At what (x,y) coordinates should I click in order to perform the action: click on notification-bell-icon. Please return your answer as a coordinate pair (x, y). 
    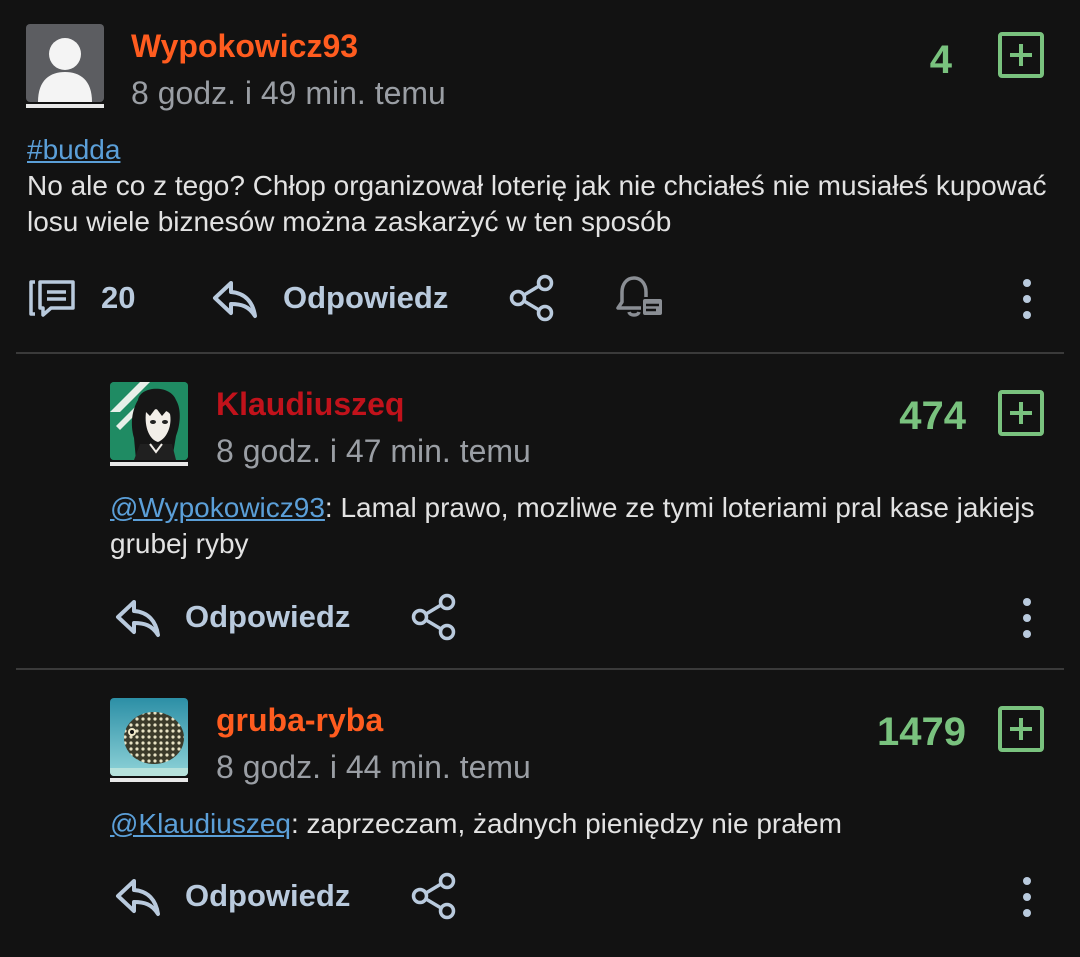
    Looking at the image, I should click on (640, 298).